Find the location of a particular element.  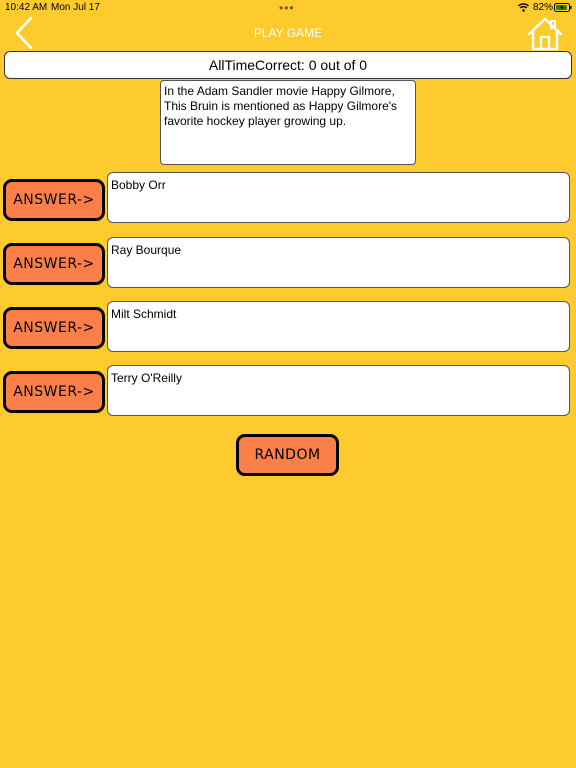

status-bar: 10:42 AM Mon Jul 17 ••• 82% is located at coordinates (288, 8).